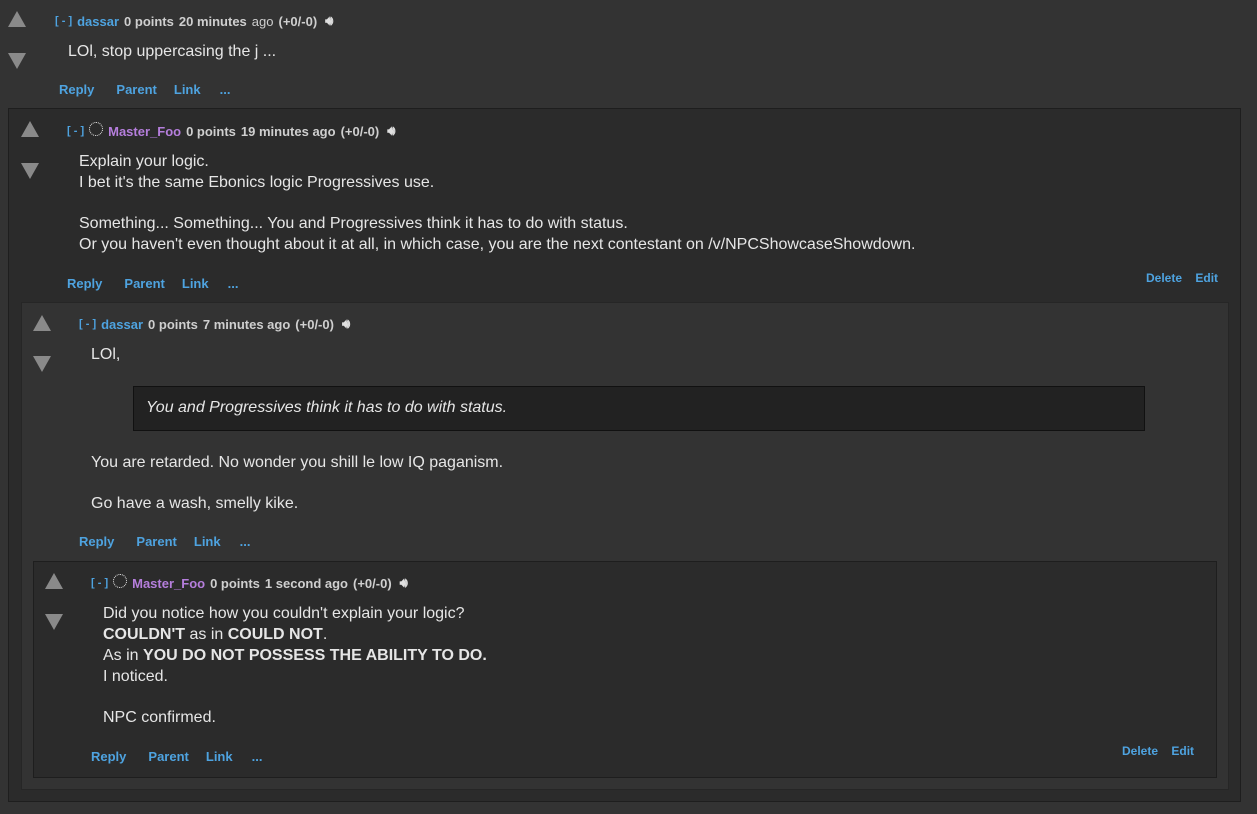  Describe the element at coordinates (246, 324) in the screenshot. I see `timestamp: 7 minutes ago` at that location.